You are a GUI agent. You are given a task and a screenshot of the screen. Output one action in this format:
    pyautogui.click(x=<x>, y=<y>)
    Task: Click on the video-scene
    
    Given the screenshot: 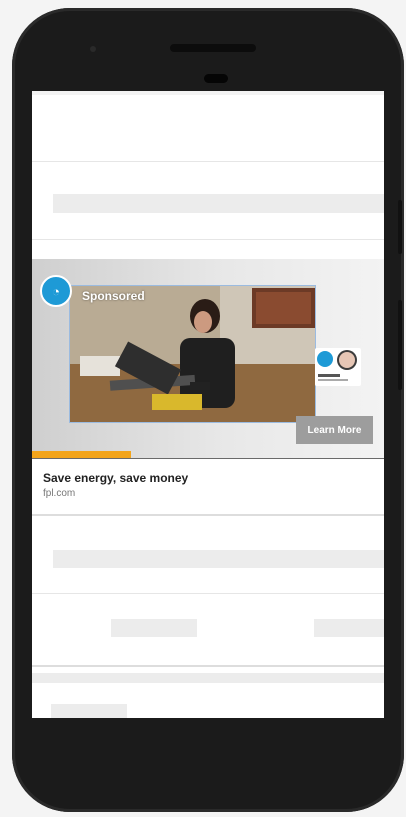 What is the action you would take?
    pyautogui.click(x=192, y=354)
    